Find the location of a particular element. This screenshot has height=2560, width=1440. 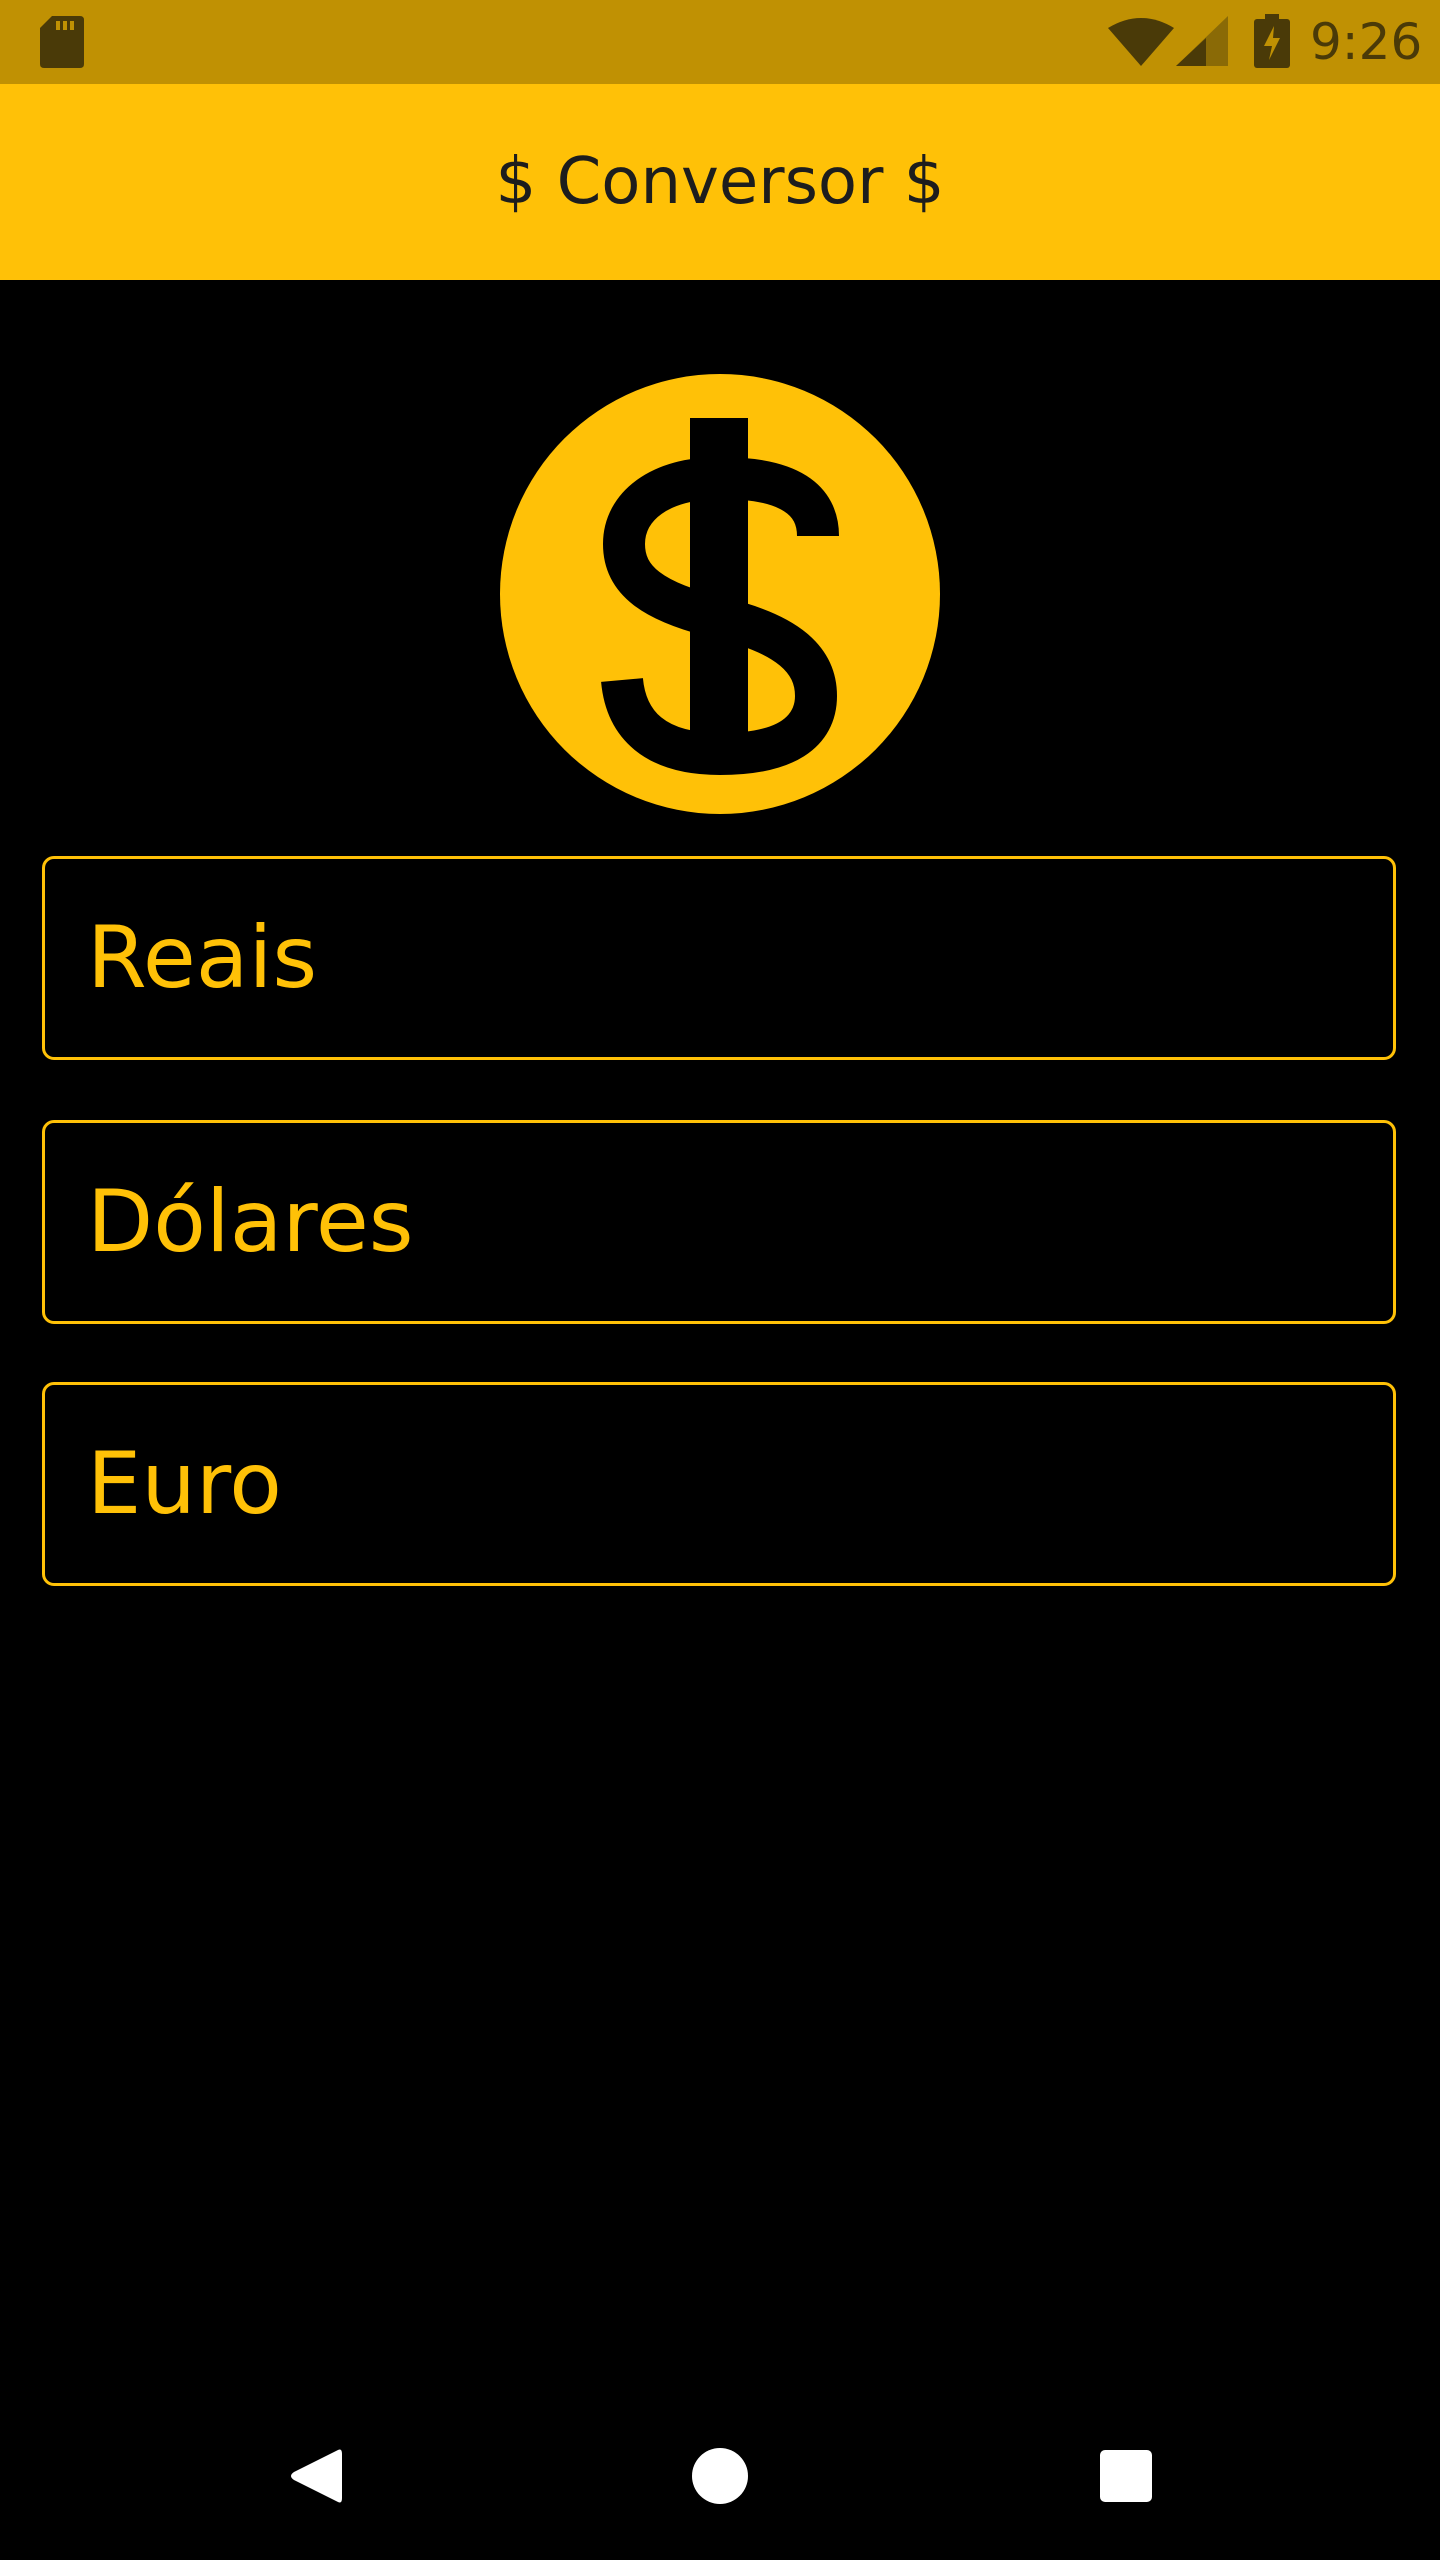

euro-label: Euro is located at coordinates (184, 1484).